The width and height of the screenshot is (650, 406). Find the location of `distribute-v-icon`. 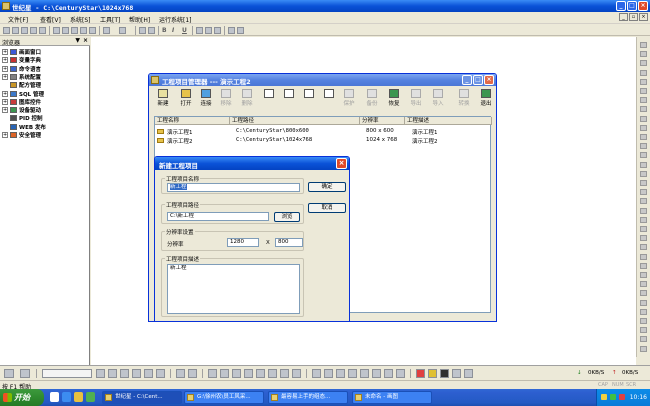

distribute-v-icon is located at coordinates (260, 373).